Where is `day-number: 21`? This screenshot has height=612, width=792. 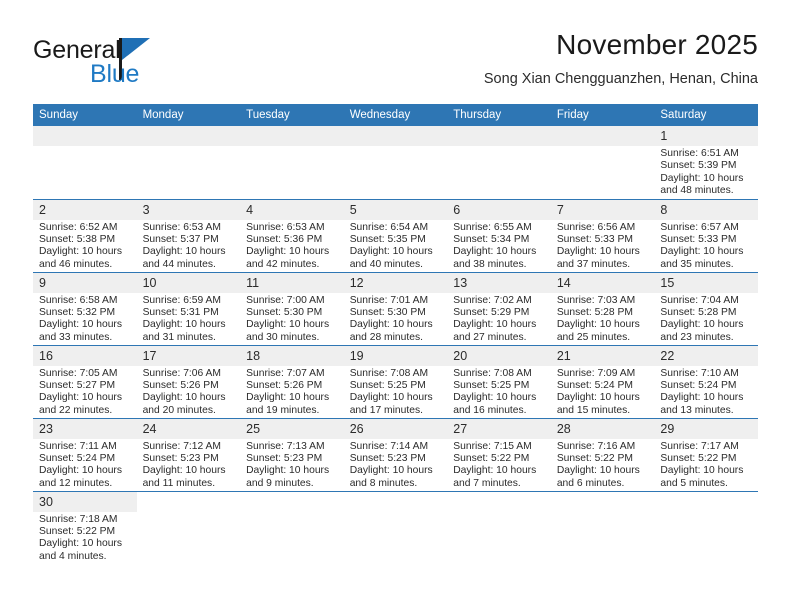 day-number: 21 is located at coordinates (602, 355).